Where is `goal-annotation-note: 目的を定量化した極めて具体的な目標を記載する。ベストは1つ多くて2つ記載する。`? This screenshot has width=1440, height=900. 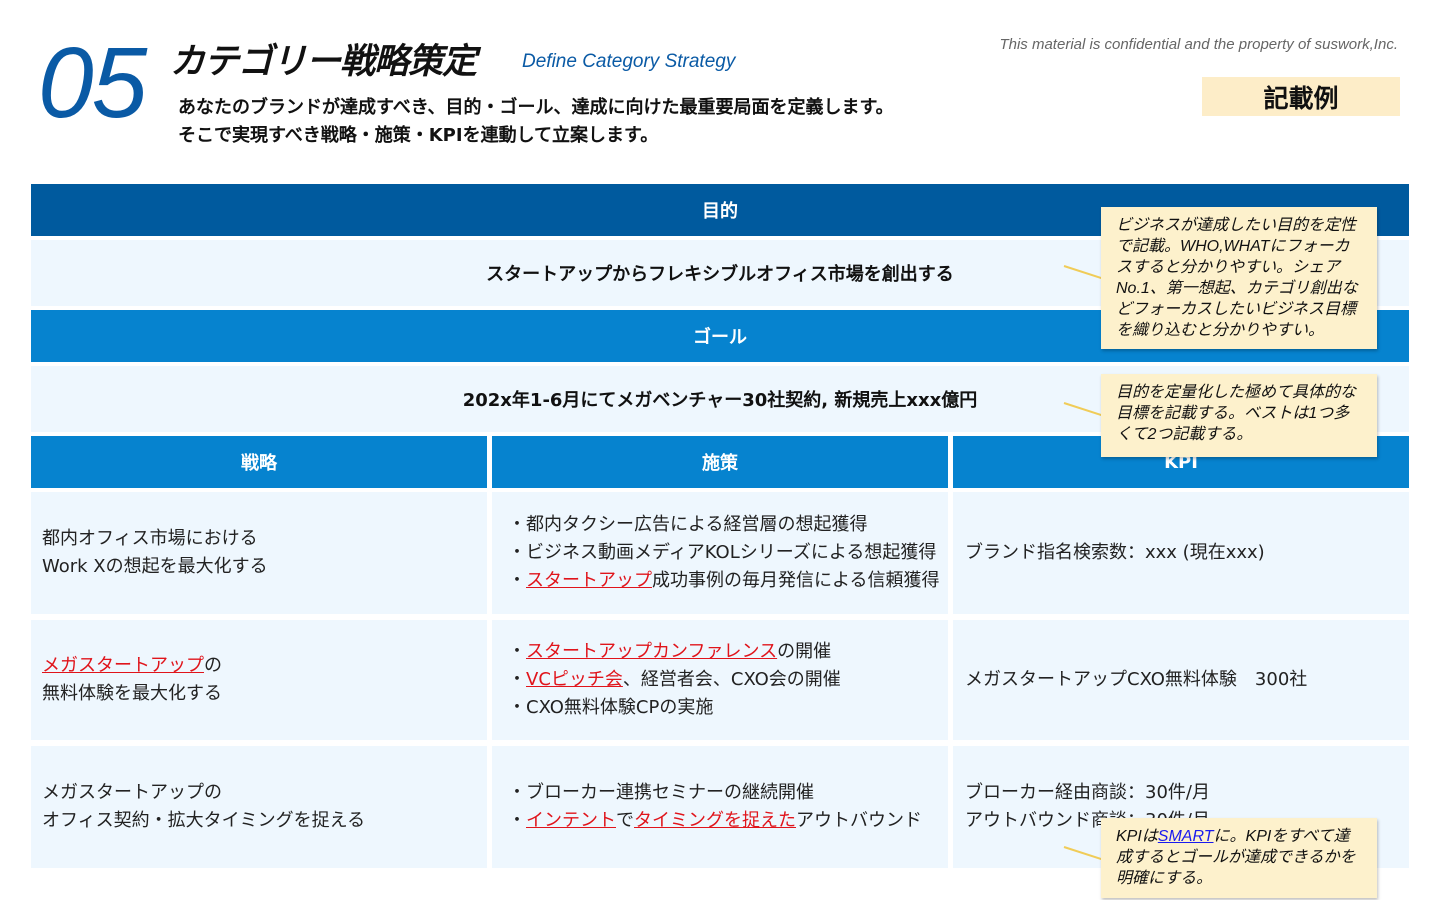
goal-annotation-note: 目的を定量化した極めて具体的な目標を記載する。ベストは1つ多くて2つ記載する。 is located at coordinates (1239, 415).